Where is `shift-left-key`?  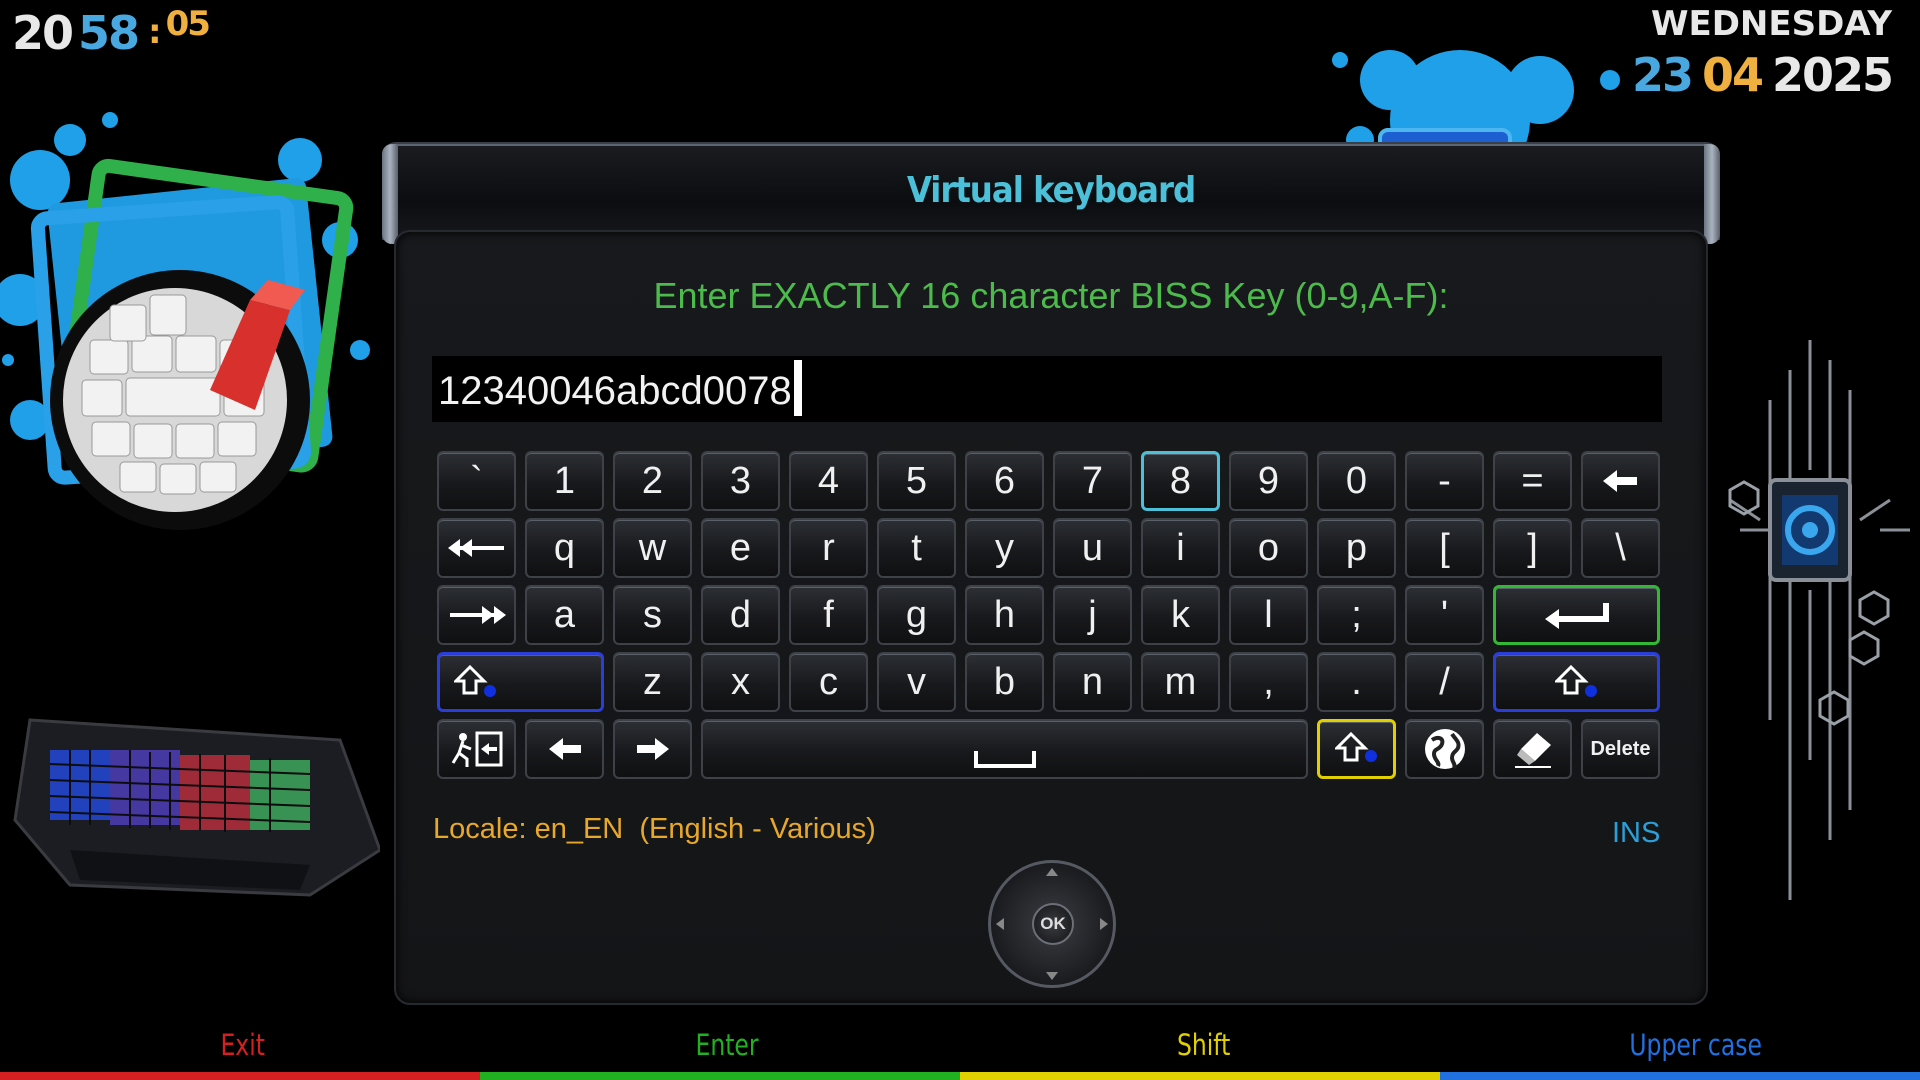
shift-left-key is located at coordinates (520, 682).